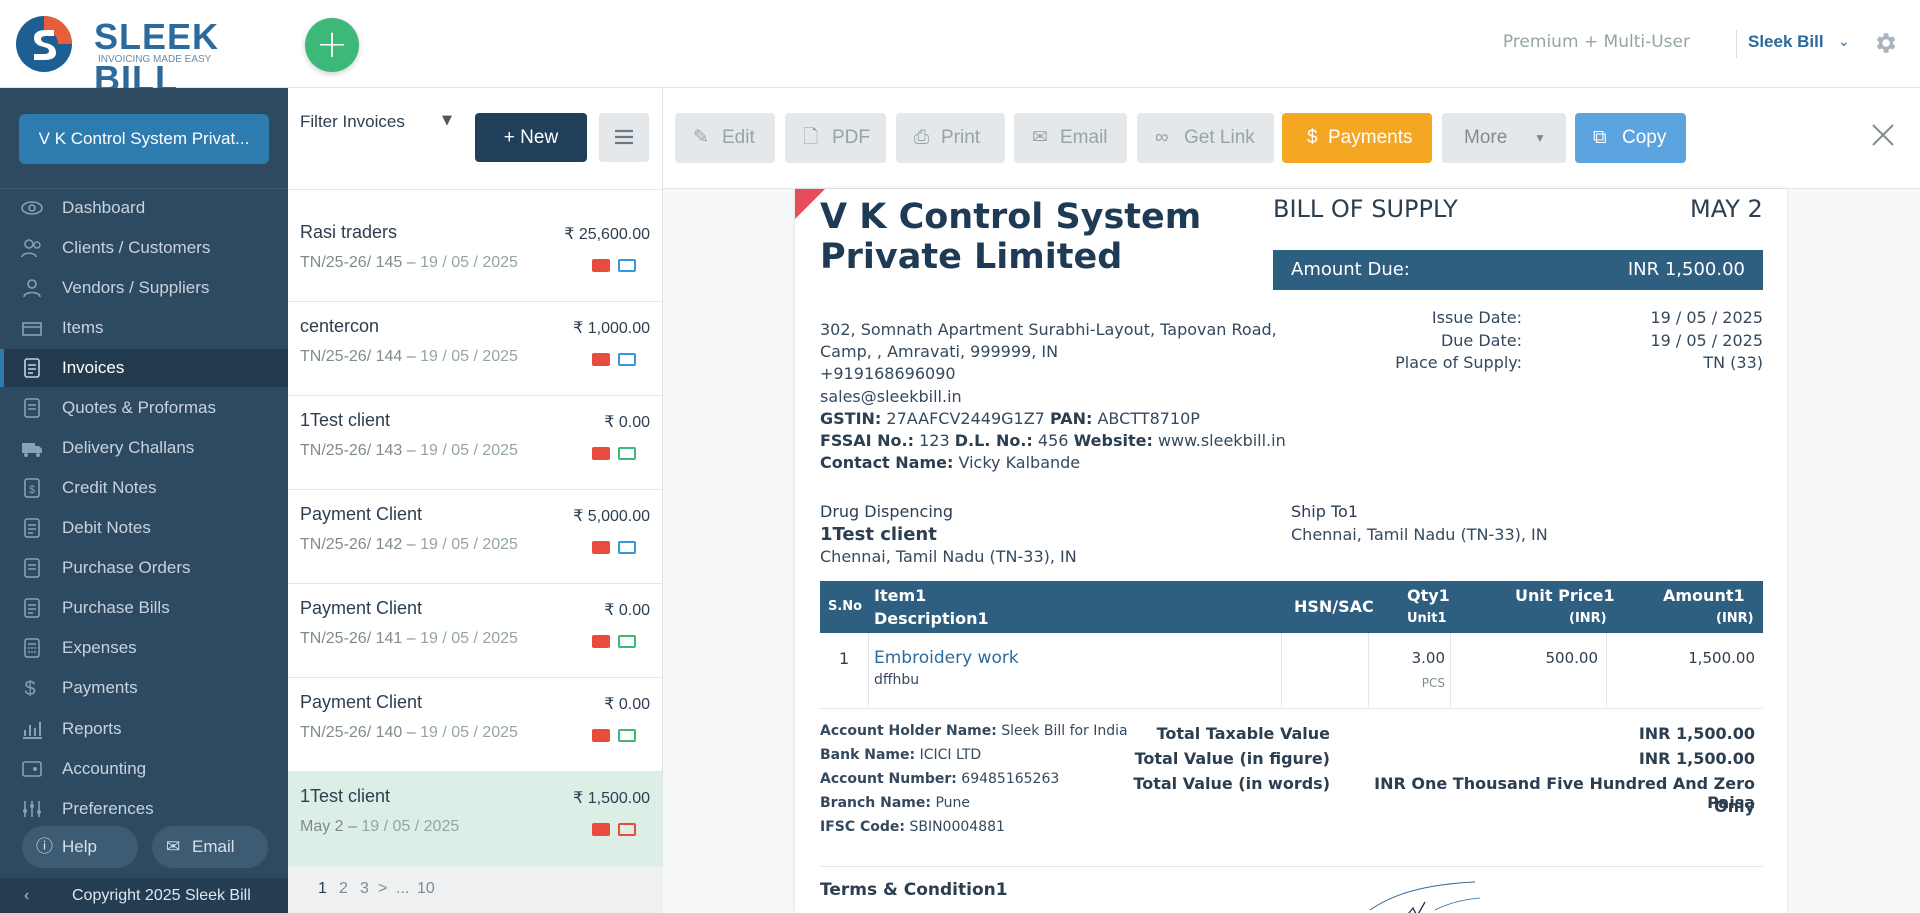 The height and width of the screenshot is (913, 1920). Describe the element at coordinates (950, 755) in the screenshot. I see `bank-name-value: ICICI LTD` at that location.